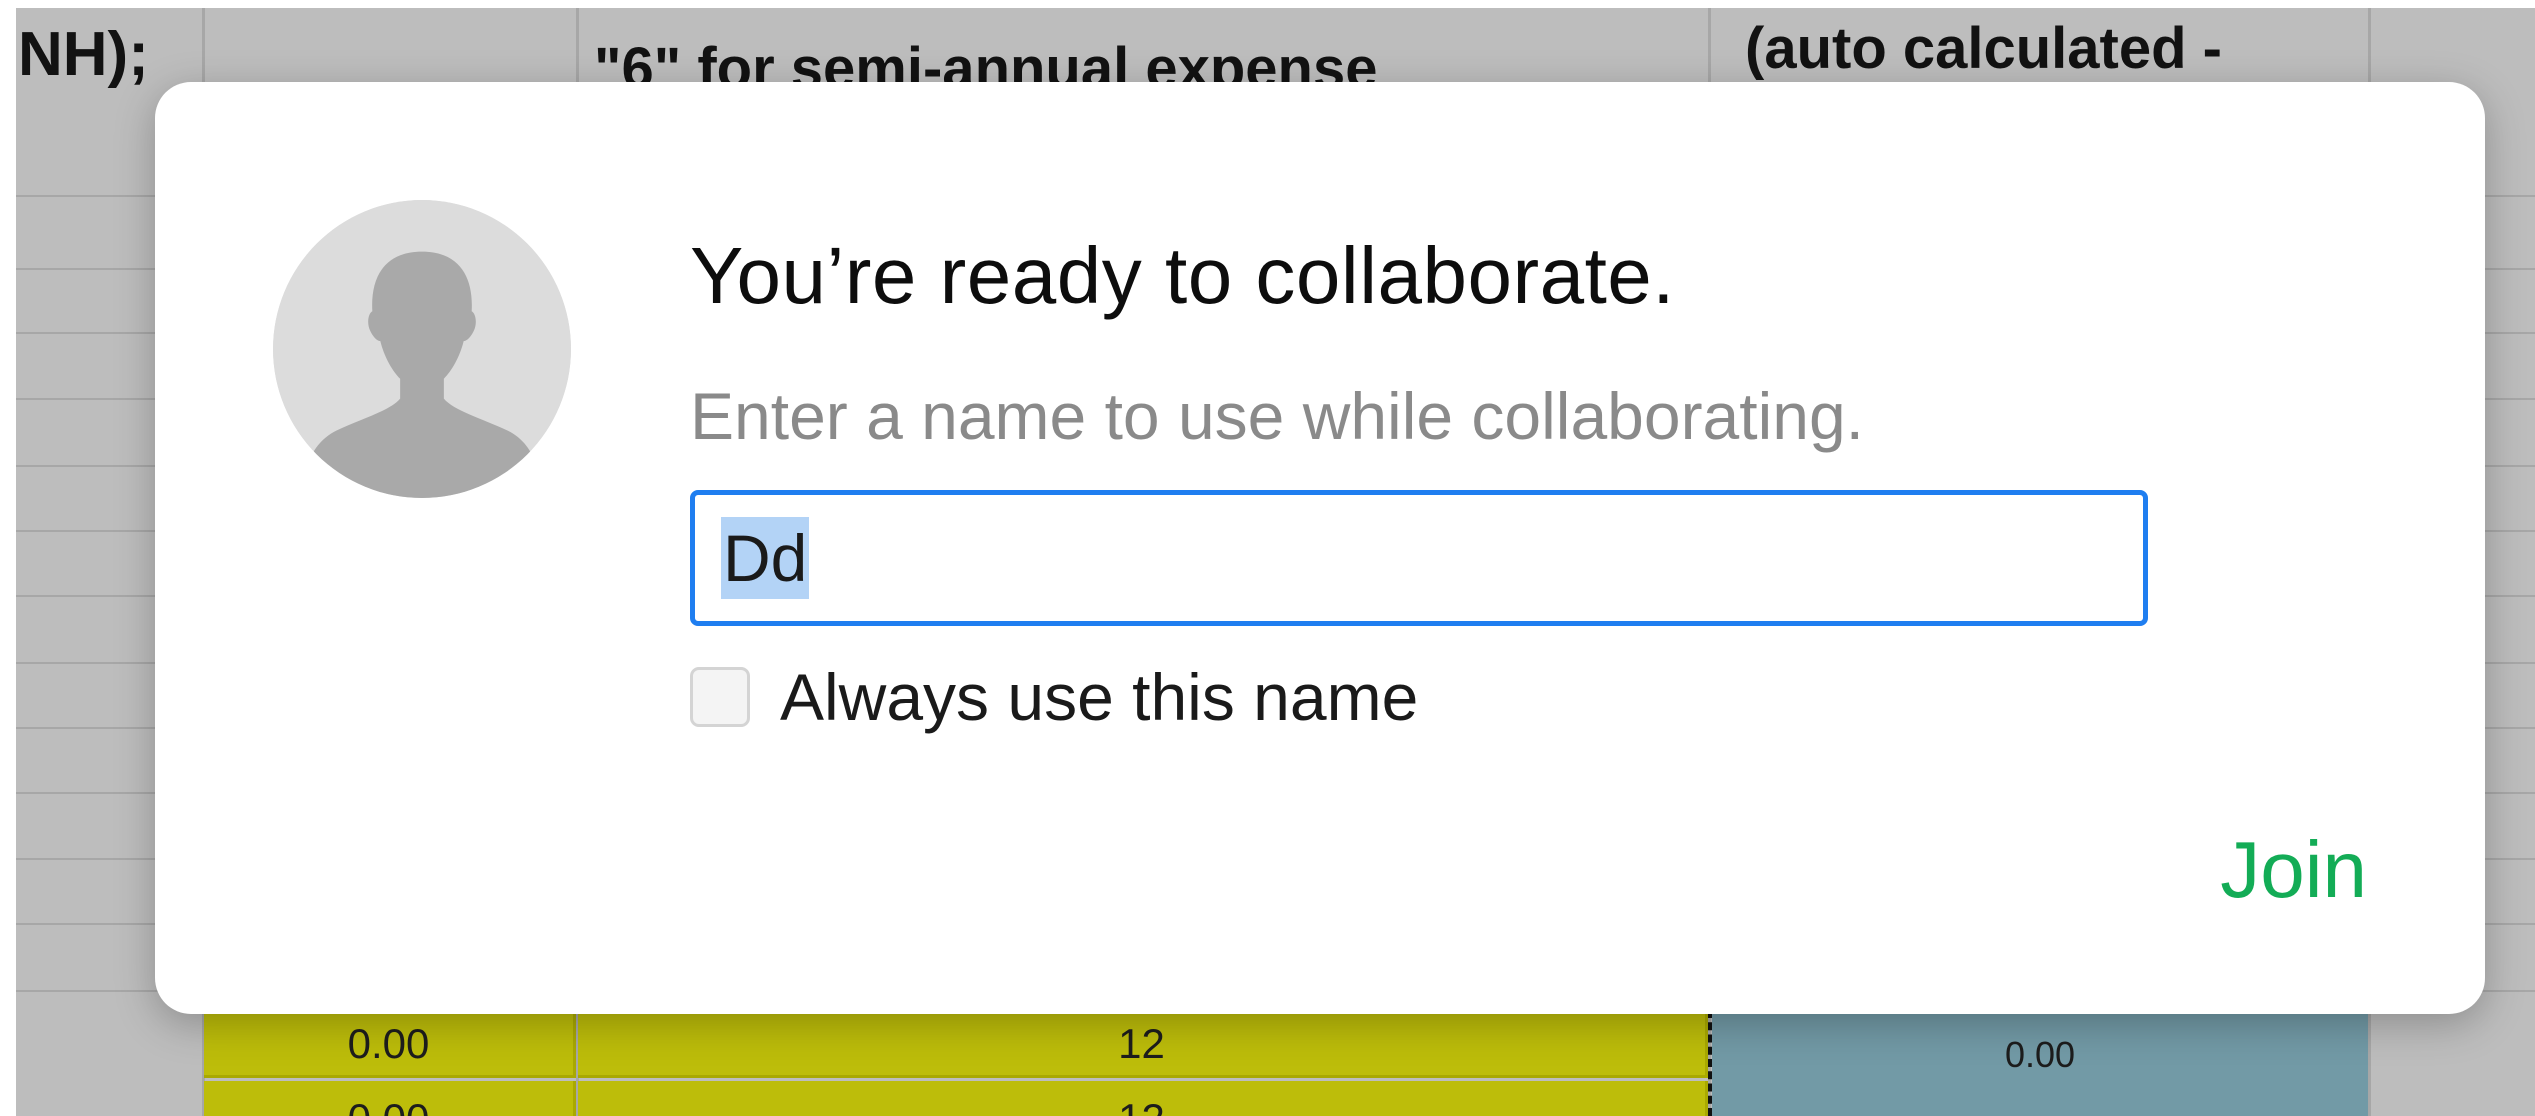 Image resolution: width=2535 pixels, height=1116 pixels. What do you see at coordinates (1267, 4) in the screenshot?
I see `sheet-top-edge` at bounding box center [1267, 4].